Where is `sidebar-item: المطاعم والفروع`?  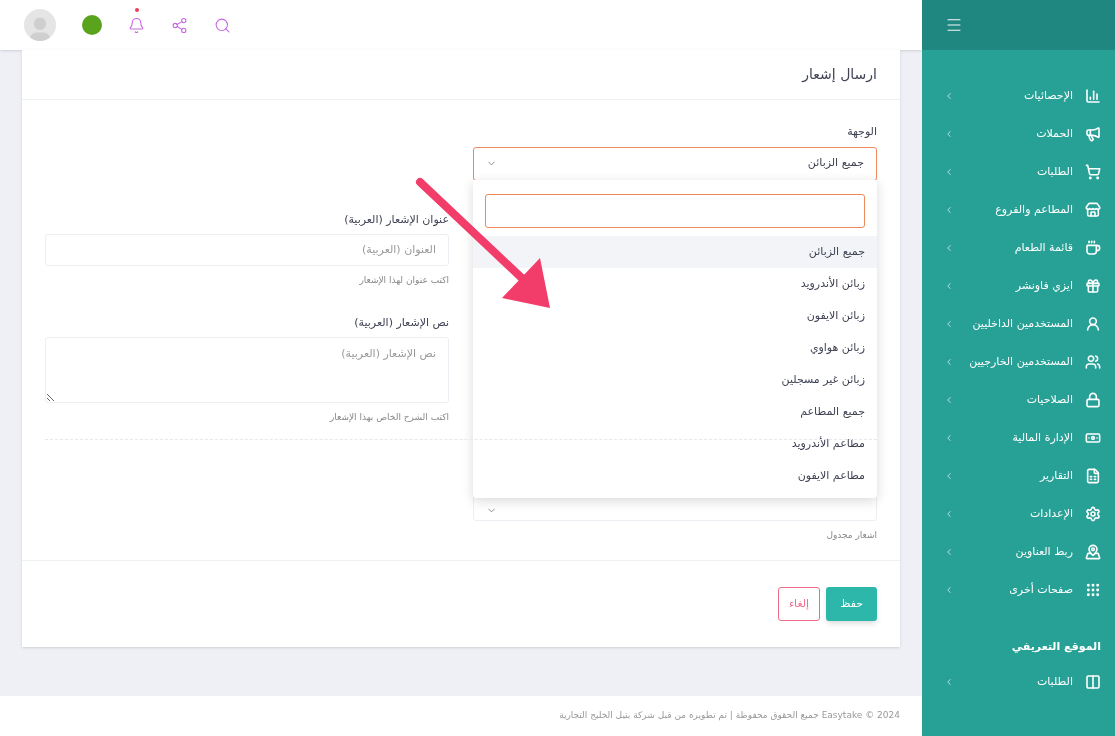 sidebar-item: المطاعم والفروع is located at coordinates (1018, 210).